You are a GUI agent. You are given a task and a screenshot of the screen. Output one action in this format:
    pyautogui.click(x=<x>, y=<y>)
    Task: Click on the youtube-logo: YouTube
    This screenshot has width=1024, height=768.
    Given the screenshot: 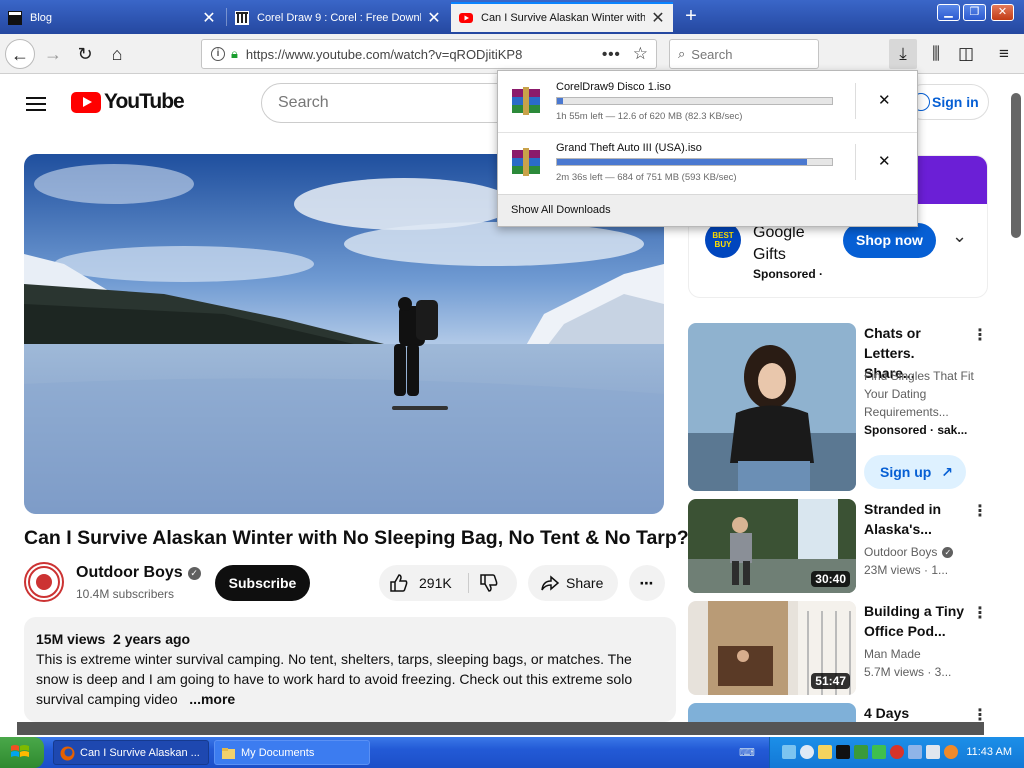 What is the action you would take?
    pyautogui.click(x=128, y=102)
    